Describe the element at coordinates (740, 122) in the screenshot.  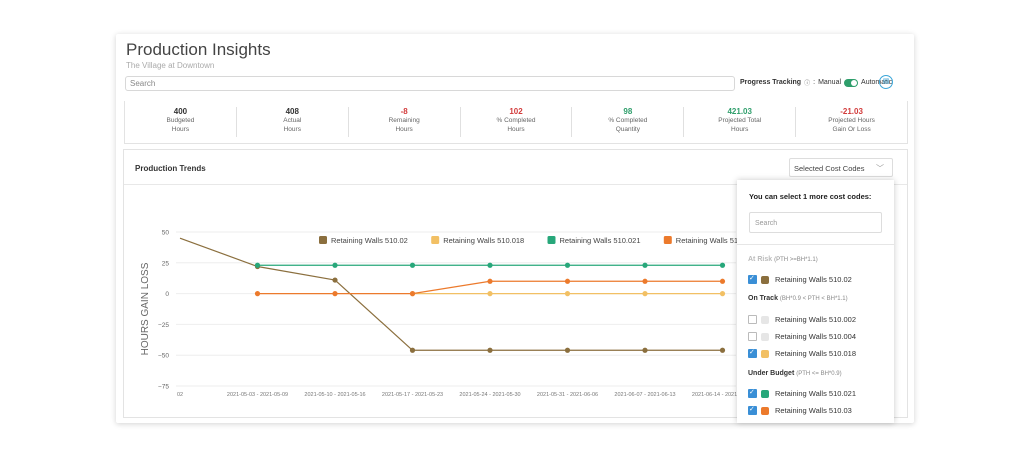
I see `metric-projected-total-hours: 421.03 Projected Total Hours` at that location.